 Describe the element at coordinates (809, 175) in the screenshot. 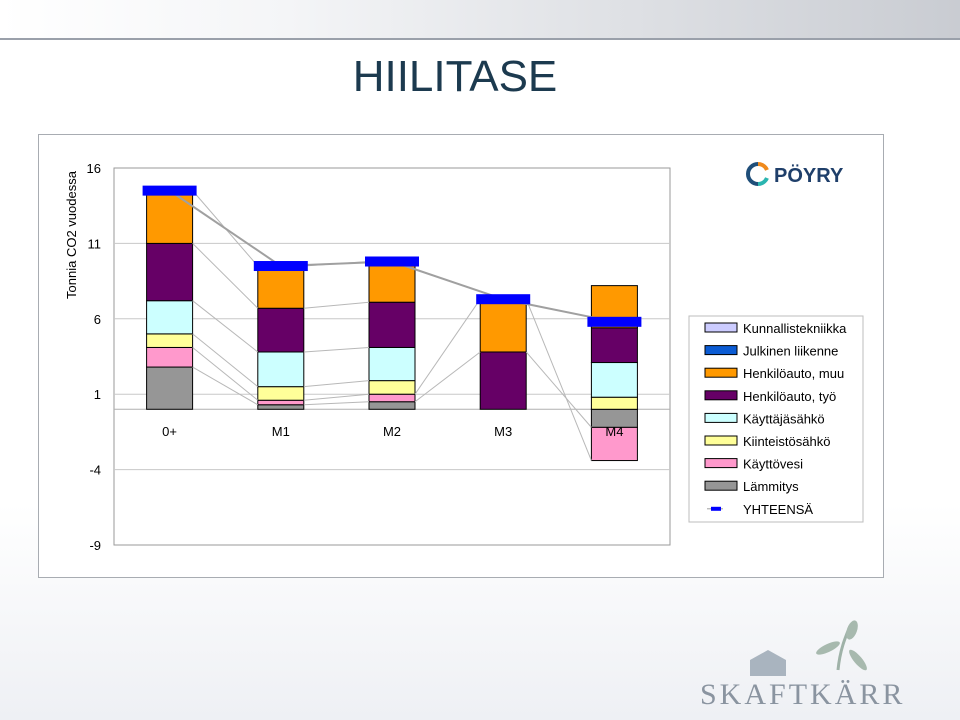

I see `poyry-logo-text: PÖYRY` at that location.